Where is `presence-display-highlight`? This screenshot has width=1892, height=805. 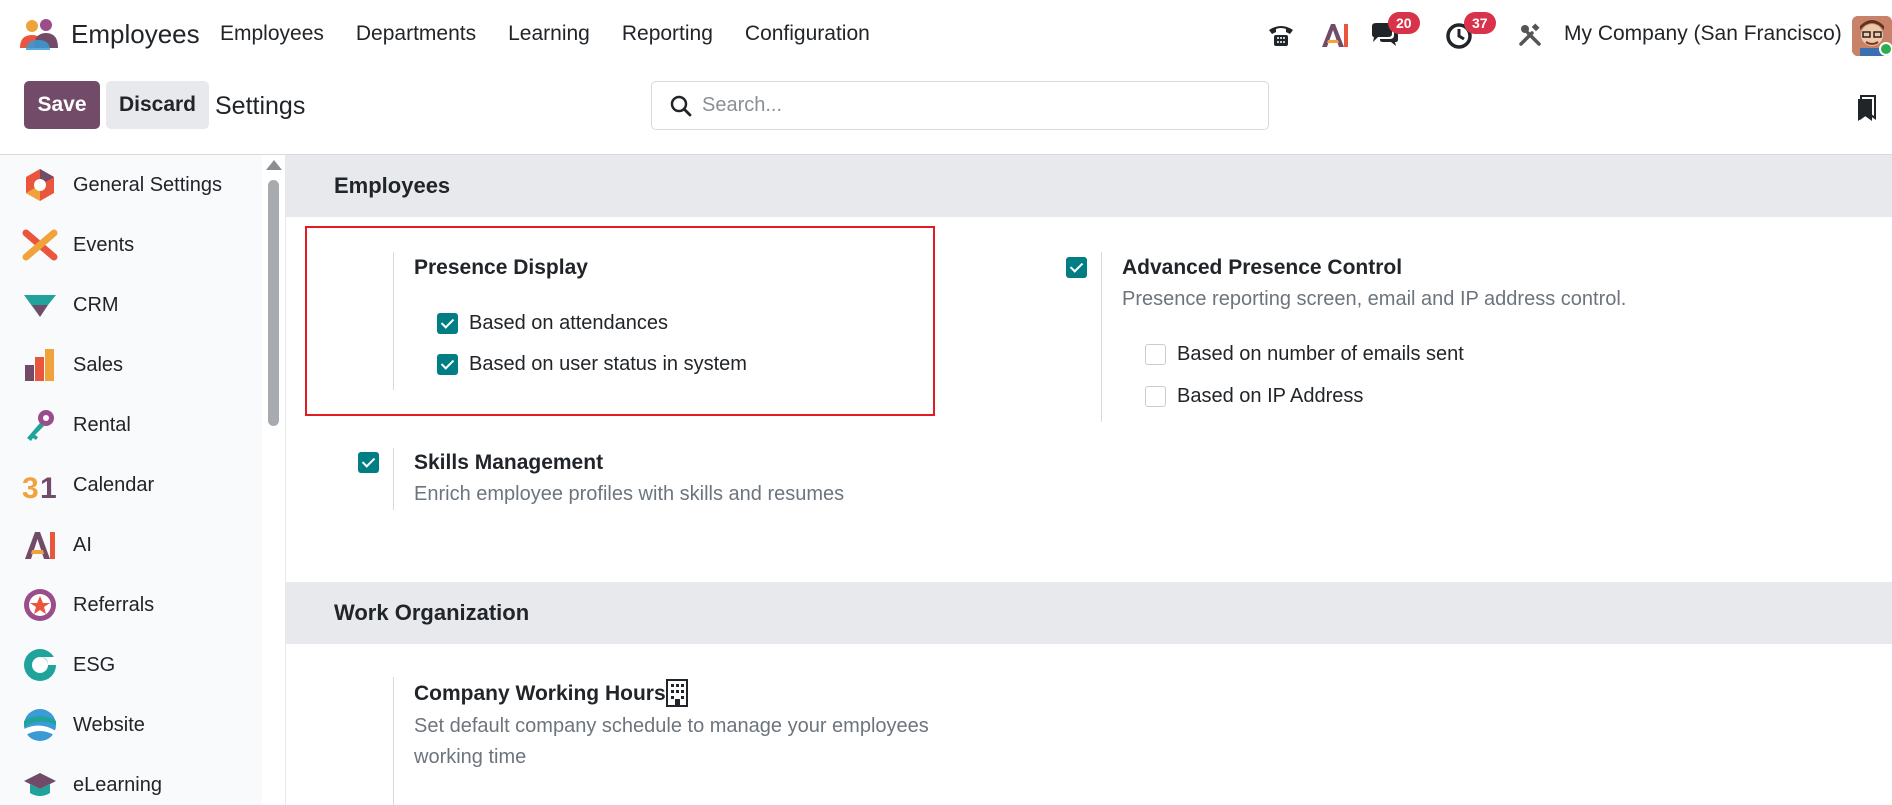
presence-display-highlight is located at coordinates (620, 321).